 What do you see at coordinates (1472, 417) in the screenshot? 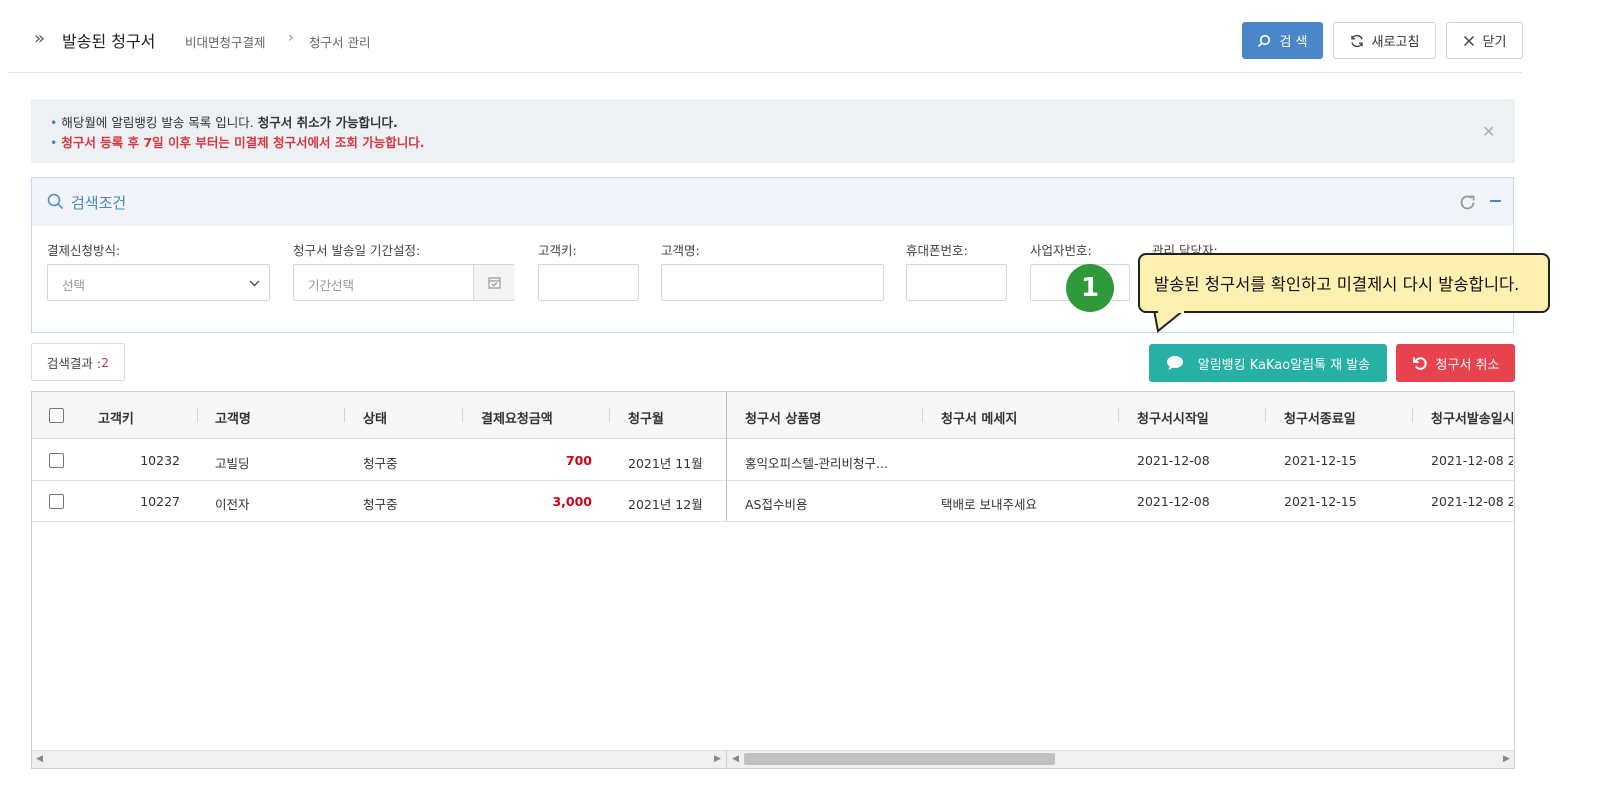
I see `column-header-sent-date: 청구서발송일시` at bounding box center [1472, 417].